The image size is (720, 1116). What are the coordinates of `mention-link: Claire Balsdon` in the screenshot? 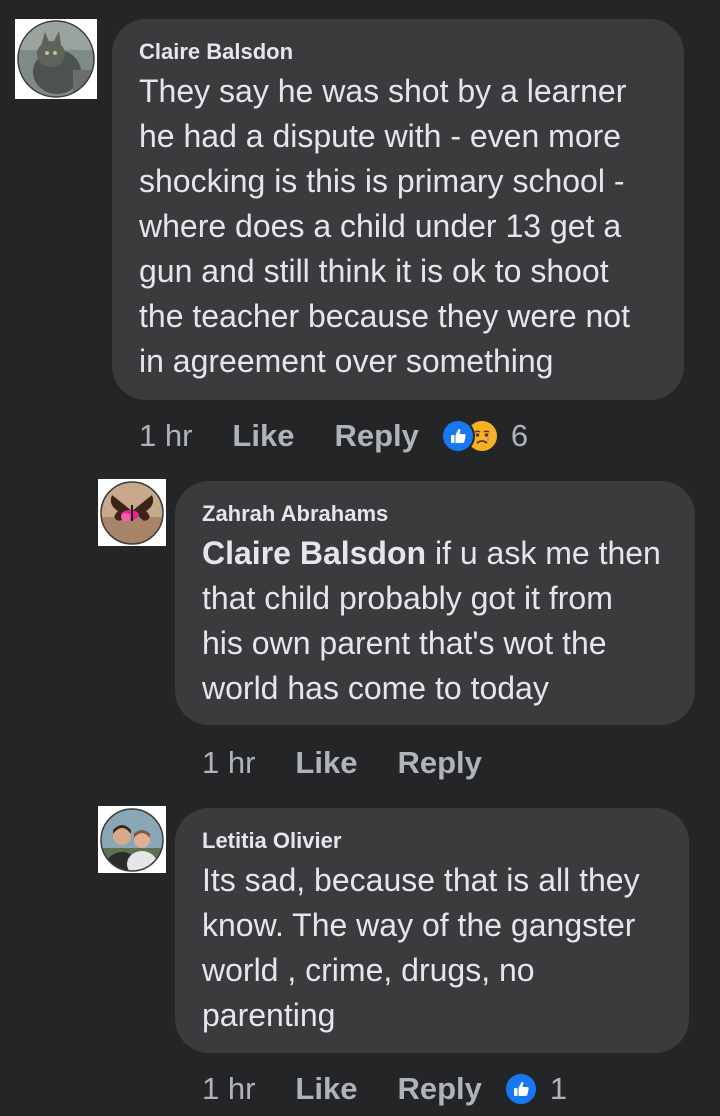 It's located at (314, 553).